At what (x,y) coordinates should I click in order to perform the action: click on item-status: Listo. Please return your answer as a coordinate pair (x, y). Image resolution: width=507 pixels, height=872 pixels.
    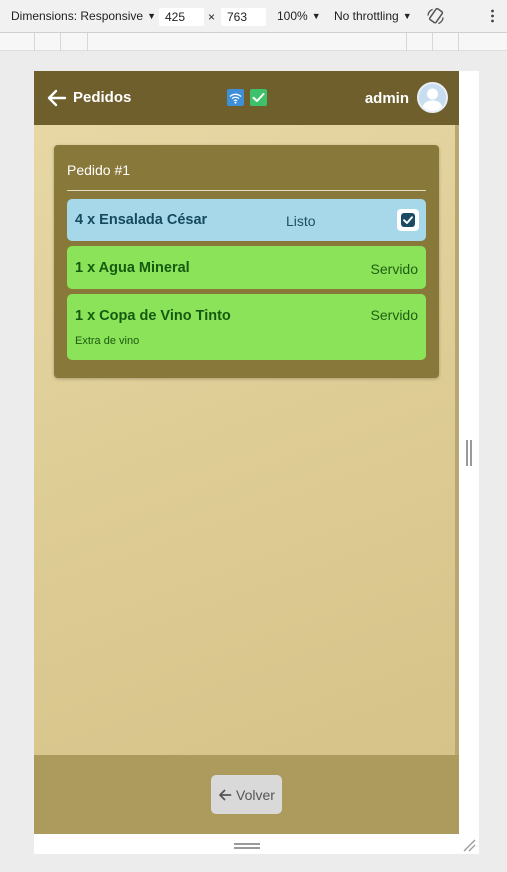
    Looking at the image, I should click on (301, 221).